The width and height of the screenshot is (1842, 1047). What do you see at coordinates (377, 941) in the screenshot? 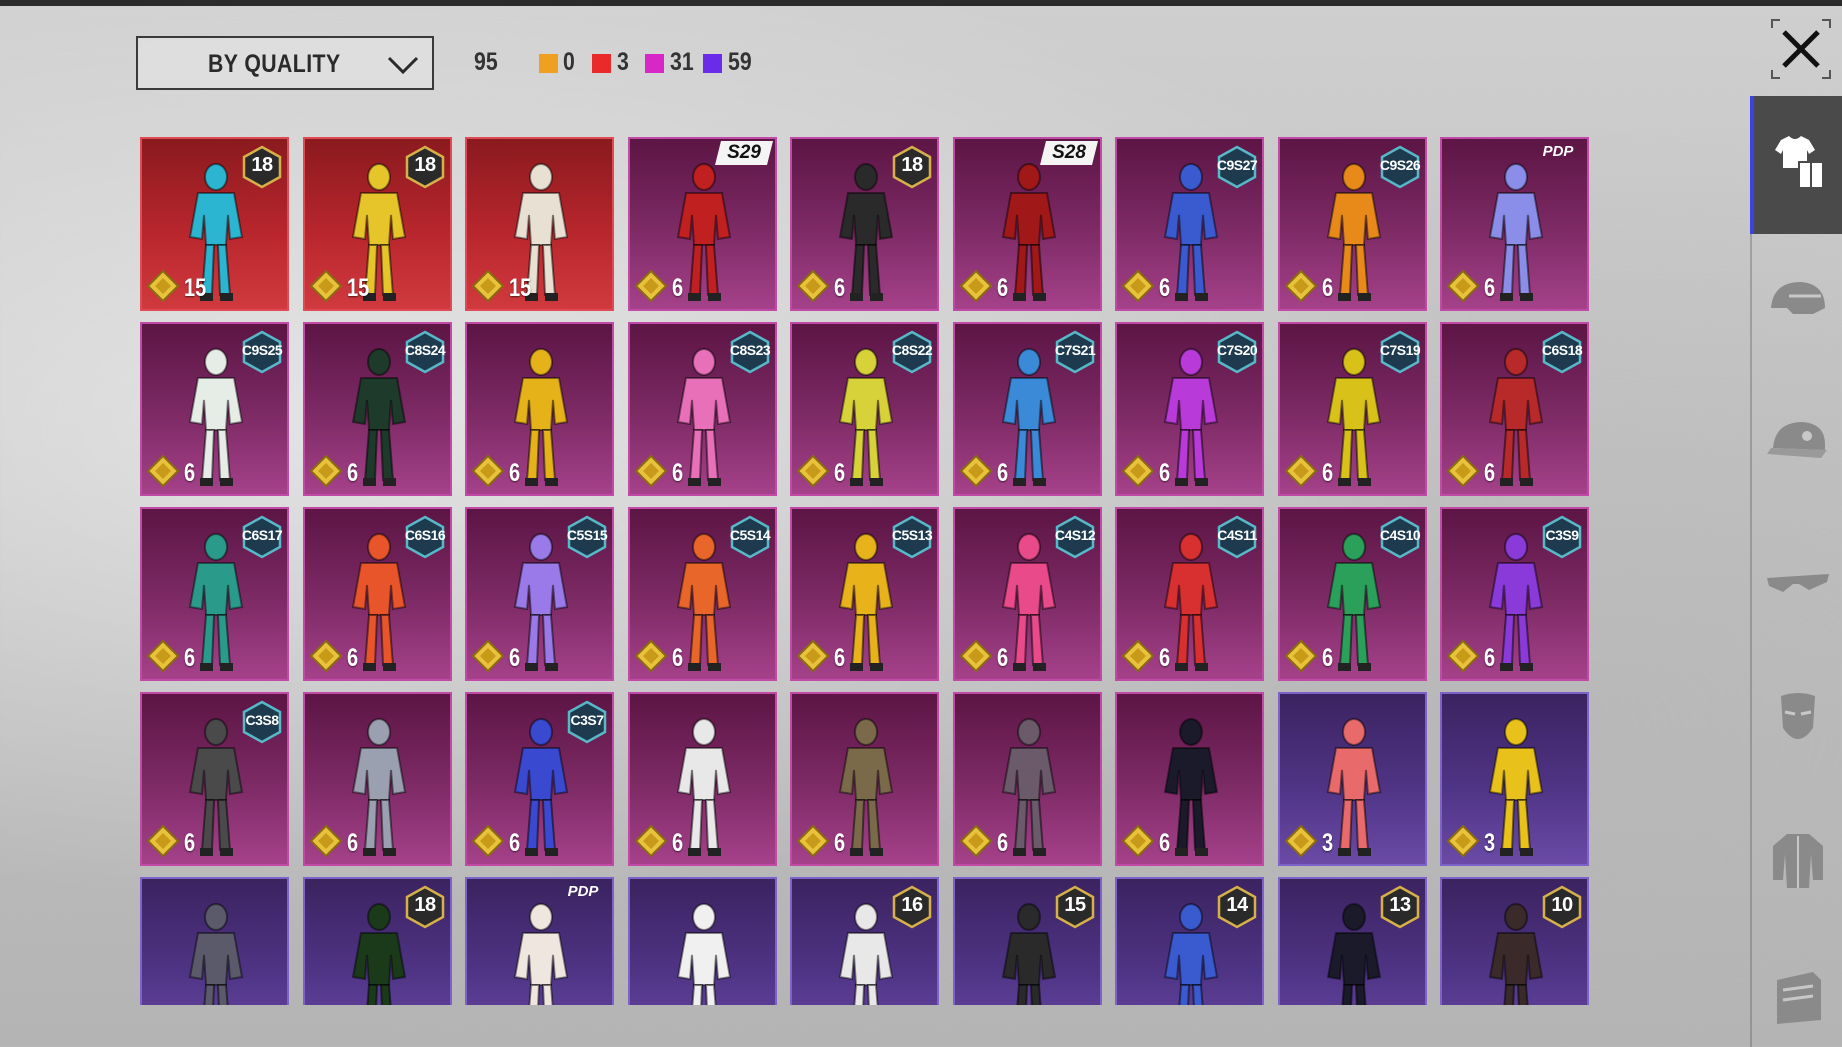
I see `outfit-card: 18` at bounding box center [377, 941].